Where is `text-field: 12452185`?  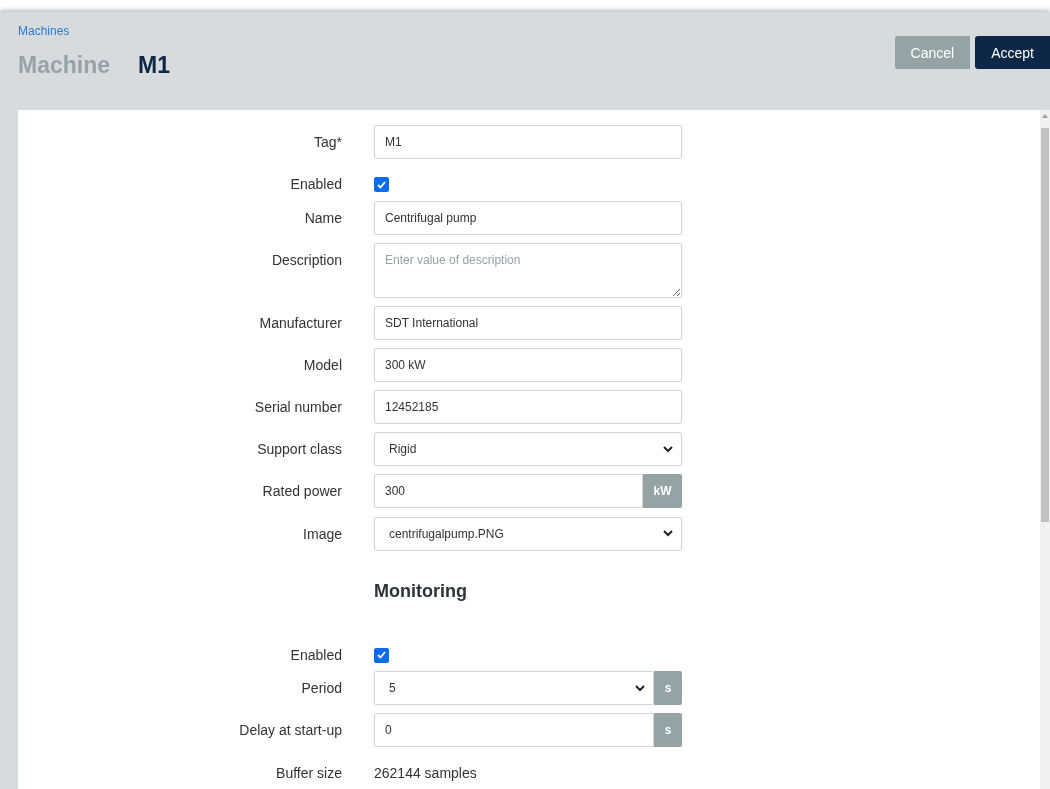
text-field: 12452185 is located at coordinates (528, 406).